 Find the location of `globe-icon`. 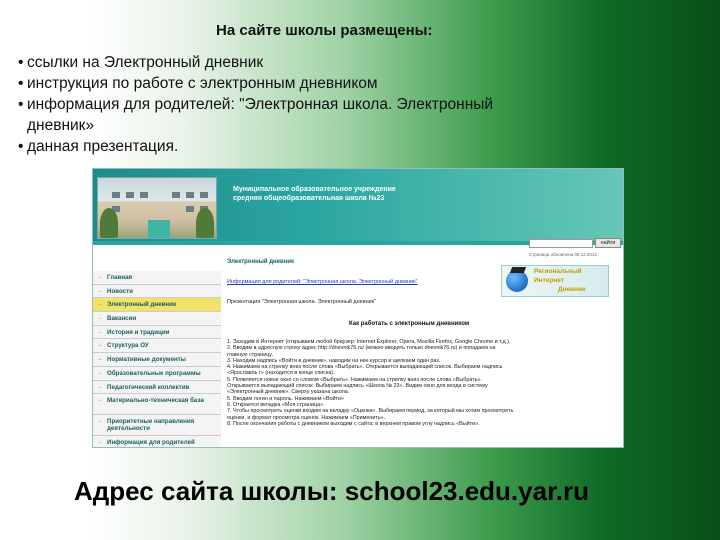

globe-icon is located at coordinates (517, 281).